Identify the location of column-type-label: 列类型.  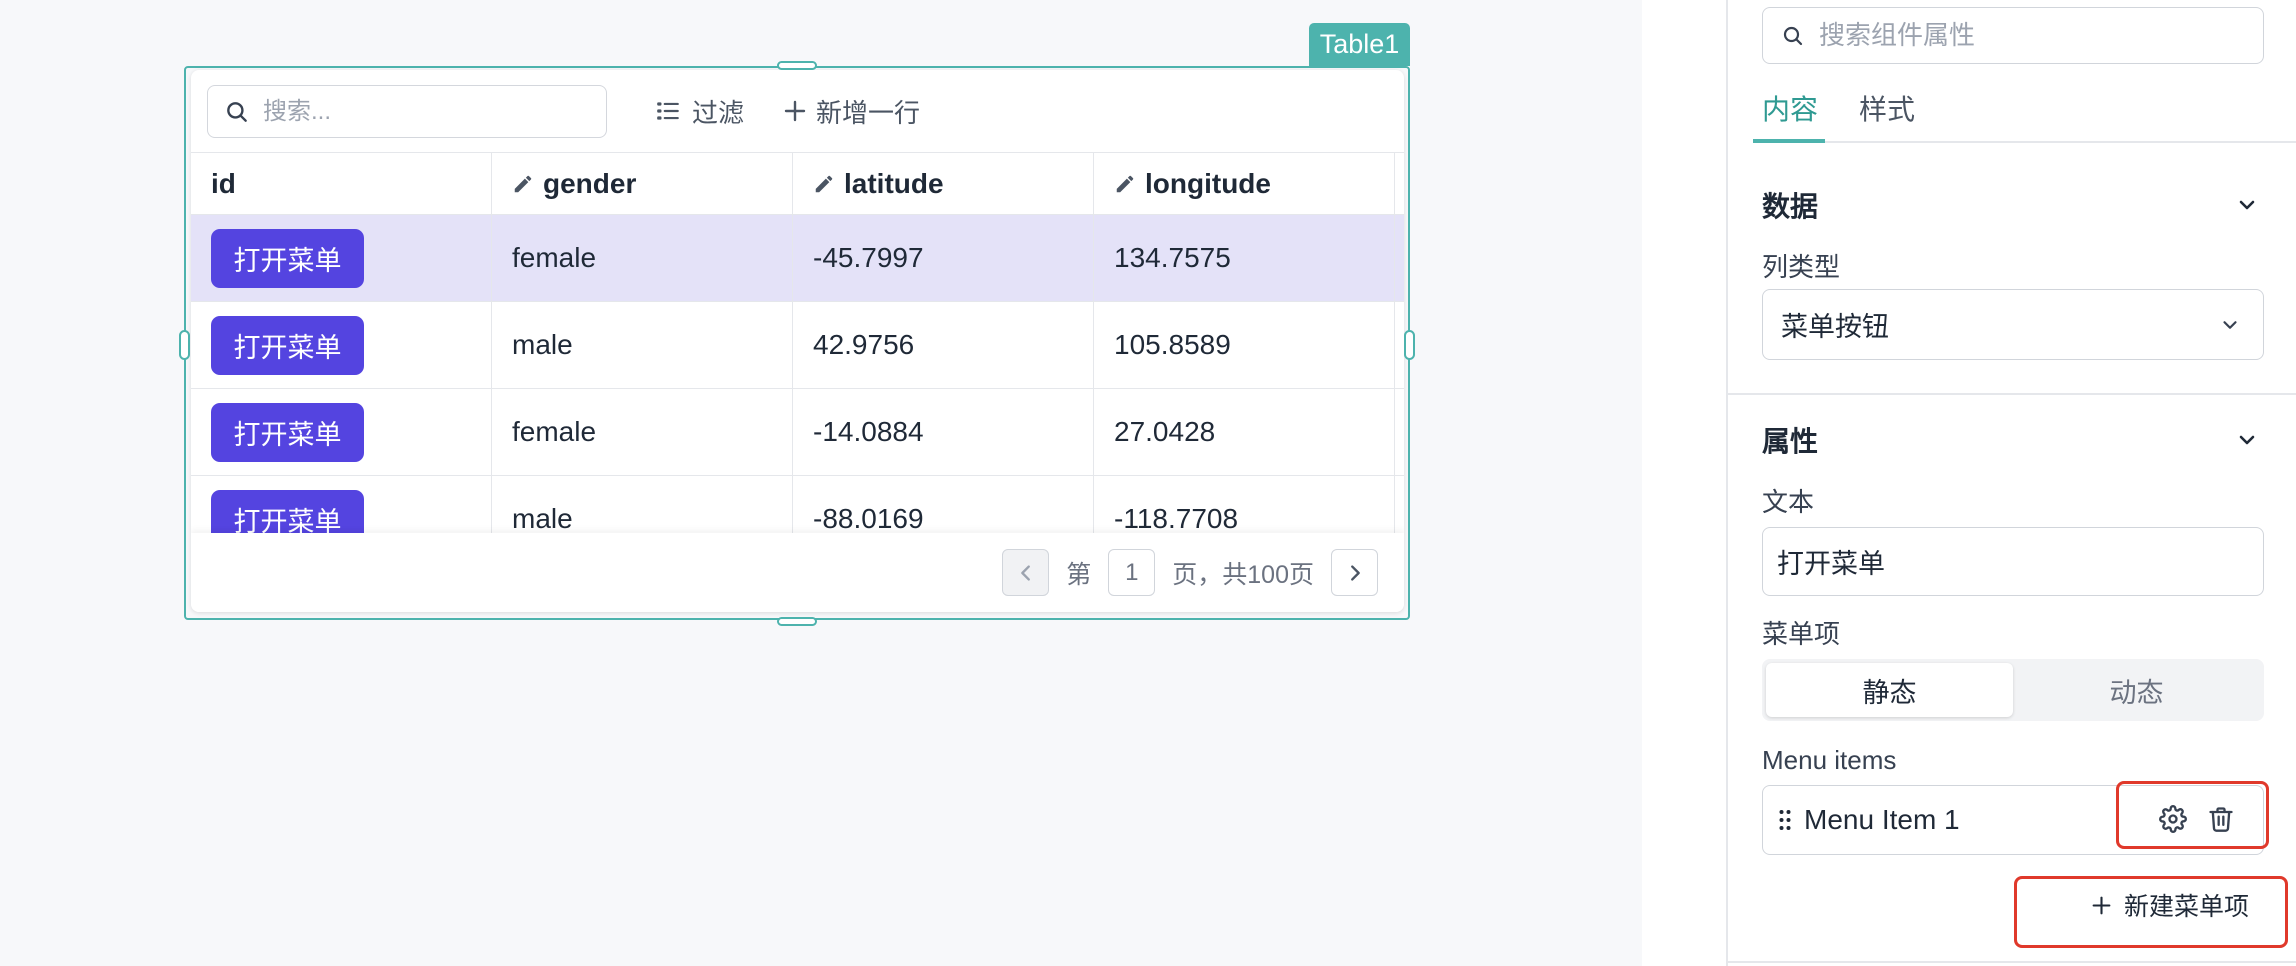
(1801, 267).